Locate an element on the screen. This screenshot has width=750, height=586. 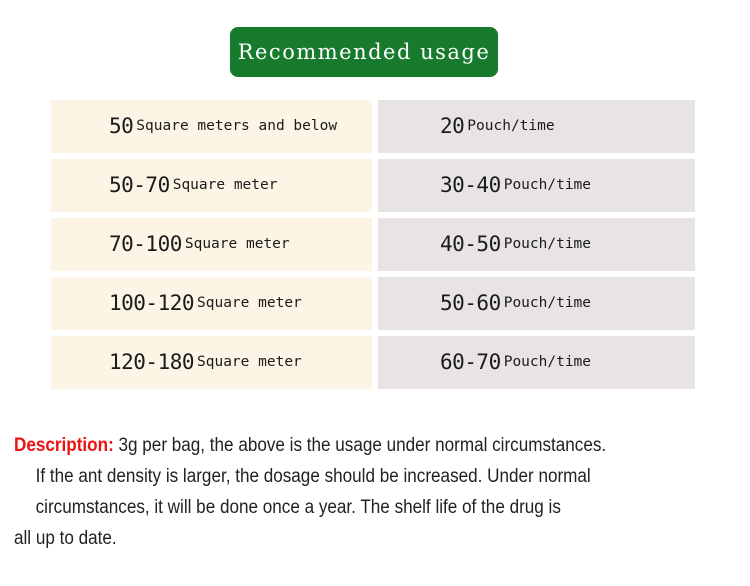
dose-value: 50-60 is located at coordinates (470, 303).